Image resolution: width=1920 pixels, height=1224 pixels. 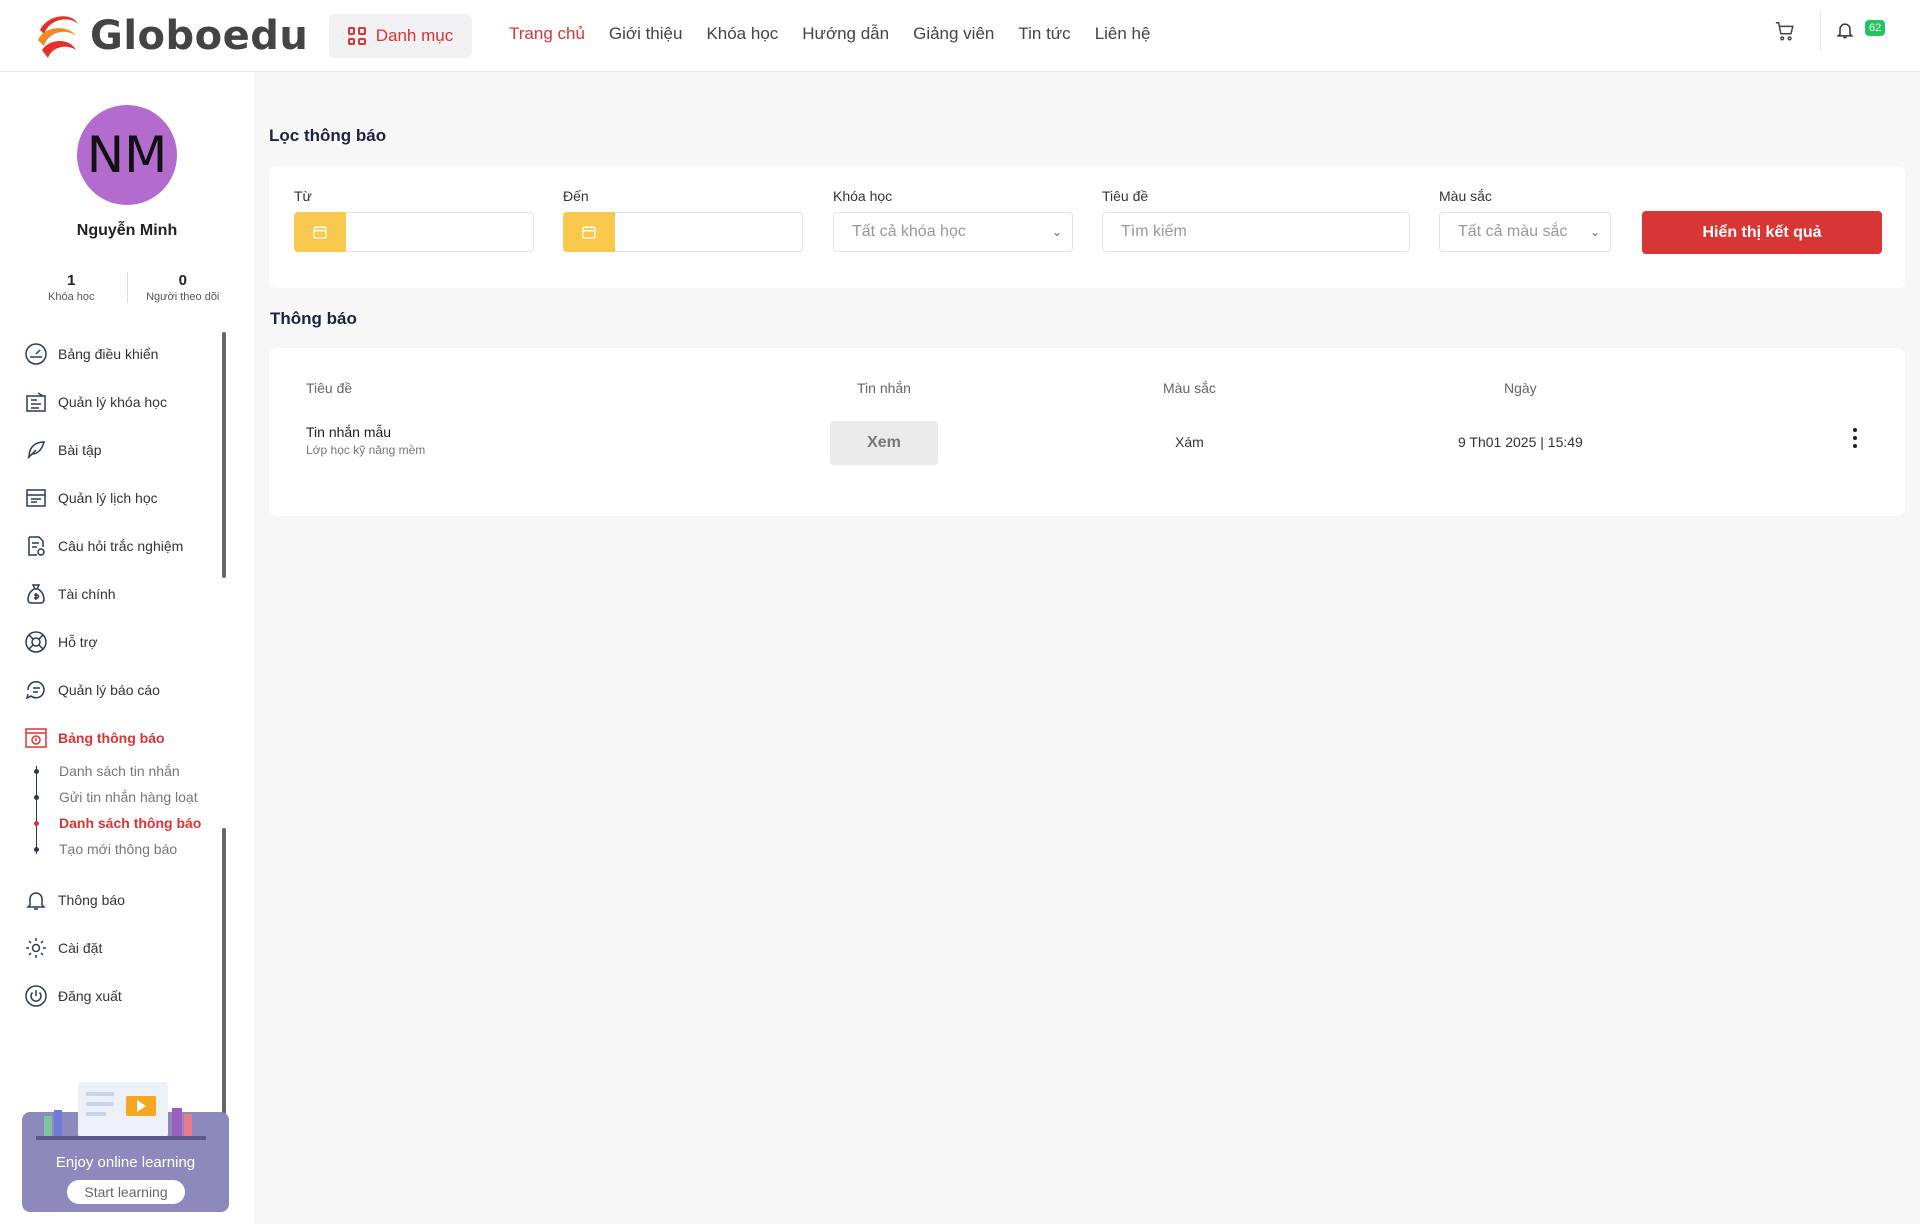 What do you see at coordinates (884, 388) in the screenshot?
I see `column-header-message: Tin nhắn` at bounding box center [884, 388].